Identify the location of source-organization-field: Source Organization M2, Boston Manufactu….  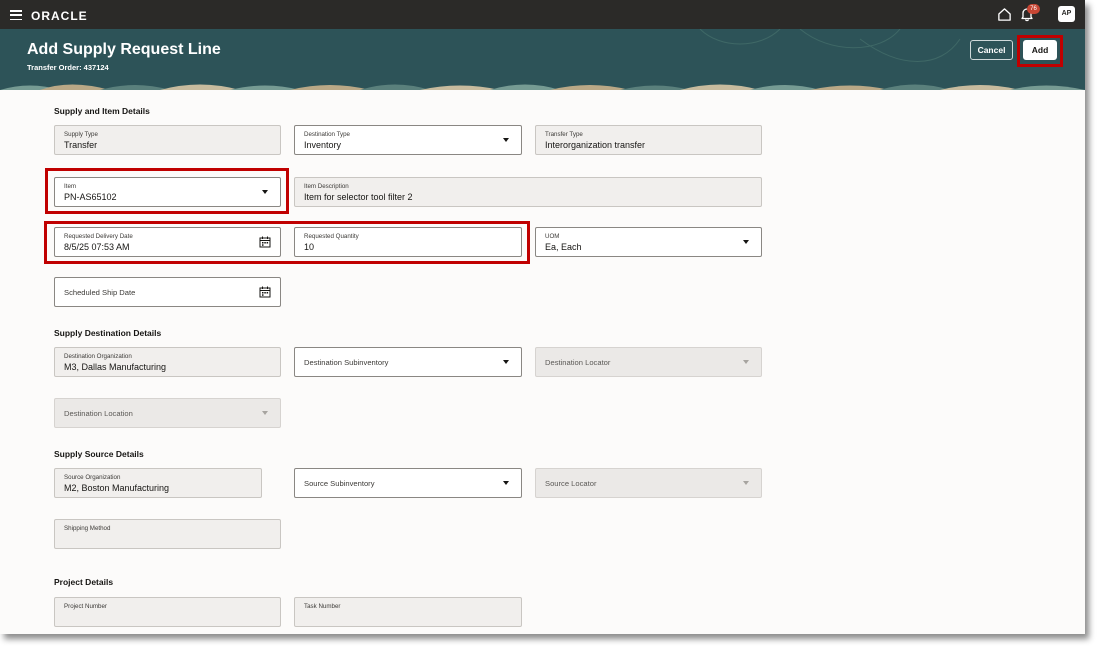
(158, 483).